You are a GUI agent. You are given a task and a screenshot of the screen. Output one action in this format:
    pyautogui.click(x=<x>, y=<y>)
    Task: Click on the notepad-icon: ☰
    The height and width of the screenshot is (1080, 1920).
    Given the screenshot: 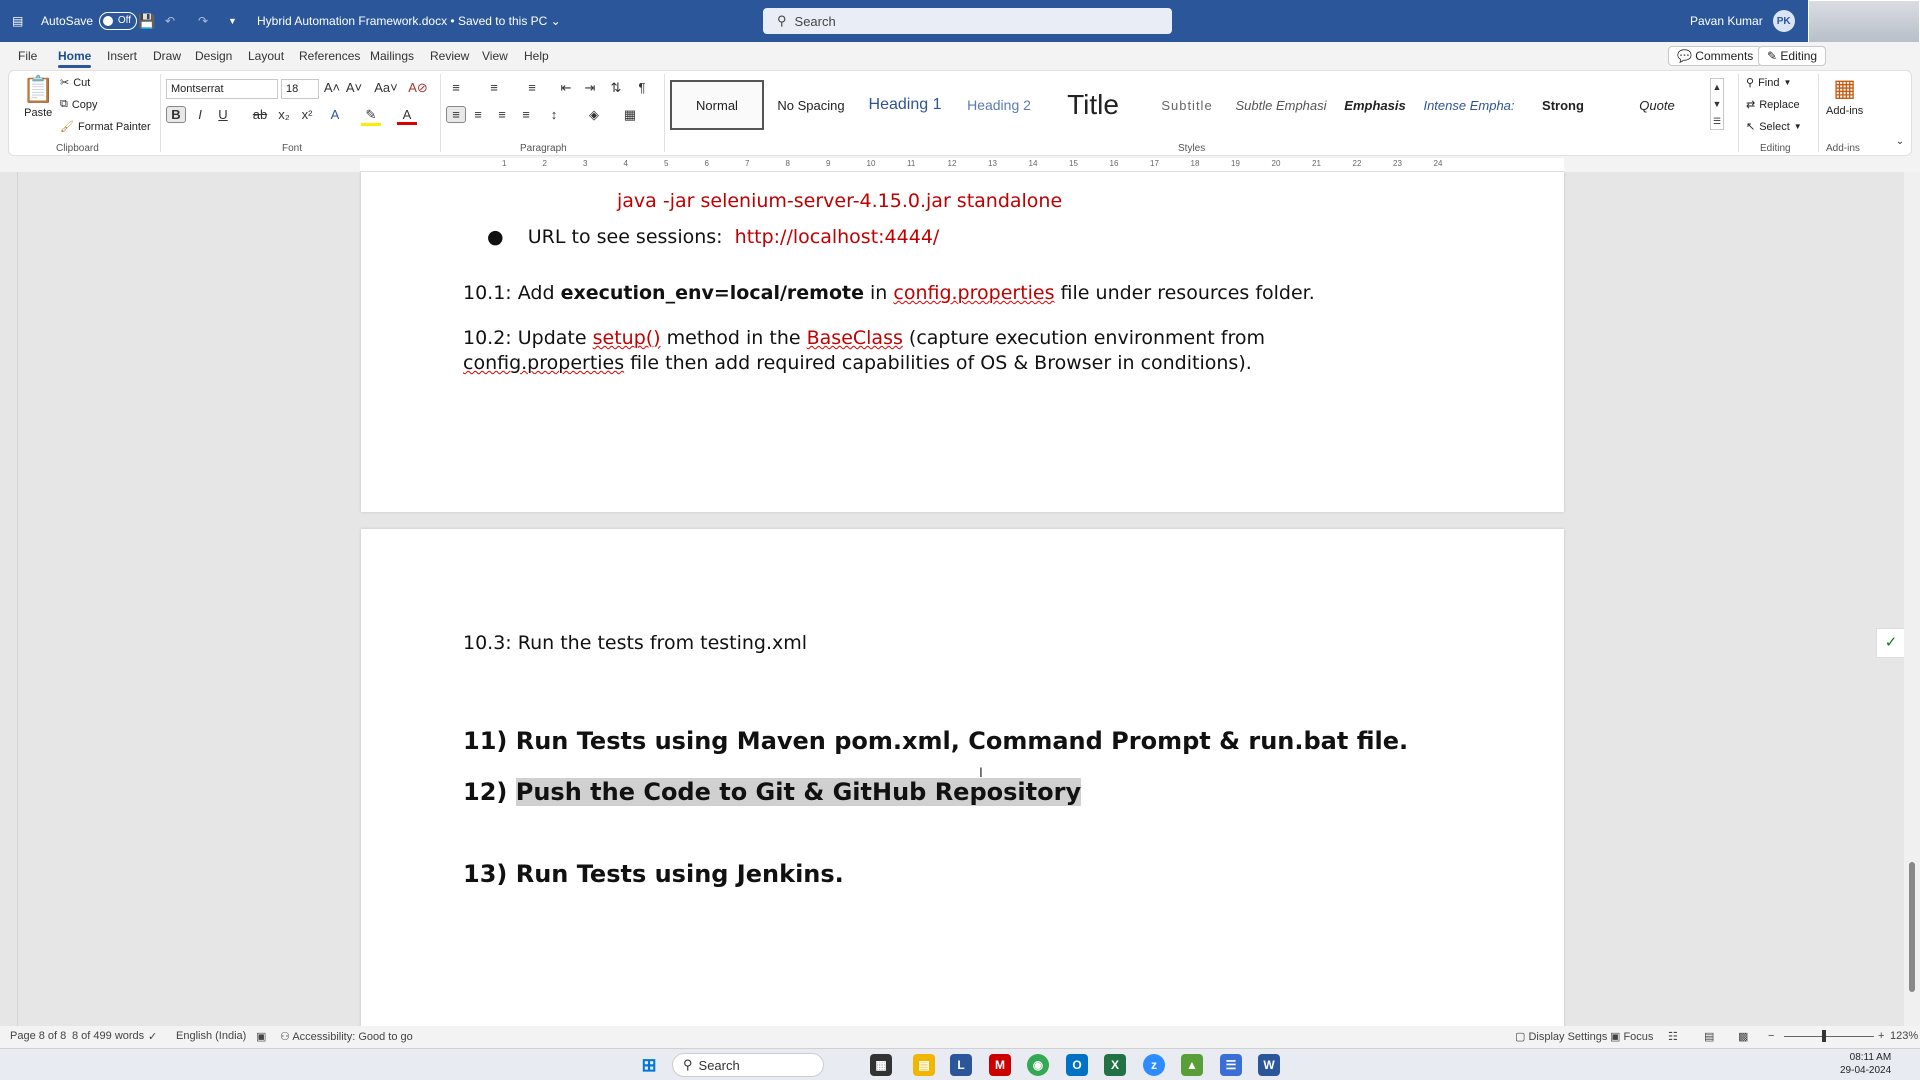 What is the action you would take?
    pyautogui.click(x=1231, y=1065)
    